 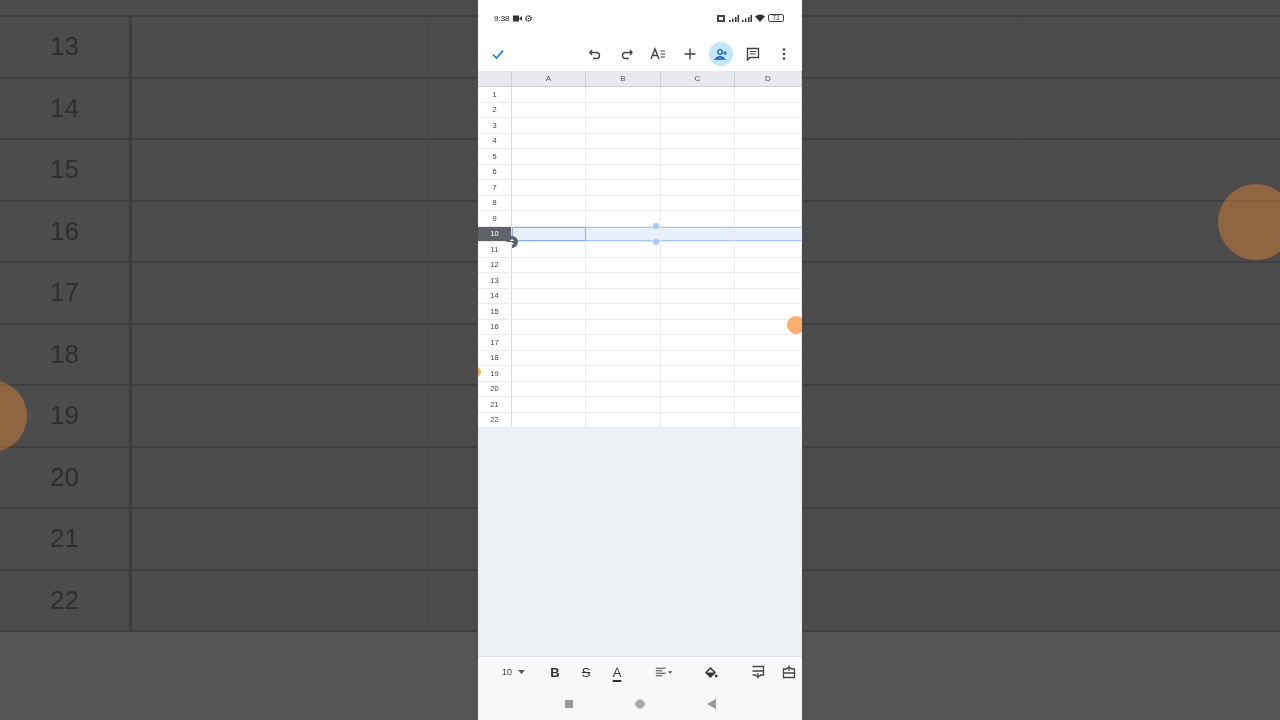 I want to click on plus-icon, so click(x=689, y=53).